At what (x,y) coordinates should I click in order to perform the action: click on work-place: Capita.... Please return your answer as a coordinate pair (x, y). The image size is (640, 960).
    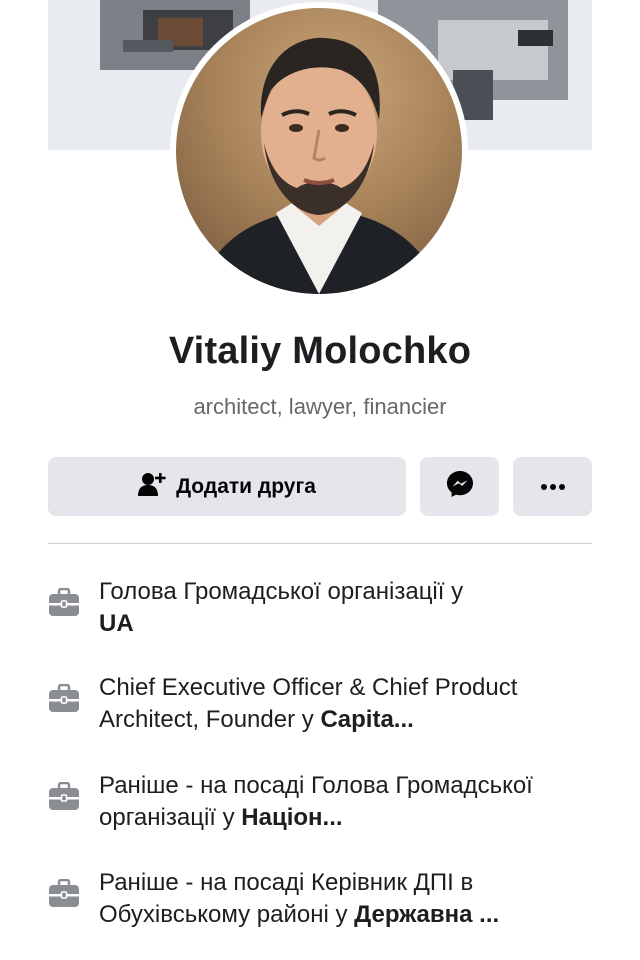
    Looking at the image, I should click on (366, 719).